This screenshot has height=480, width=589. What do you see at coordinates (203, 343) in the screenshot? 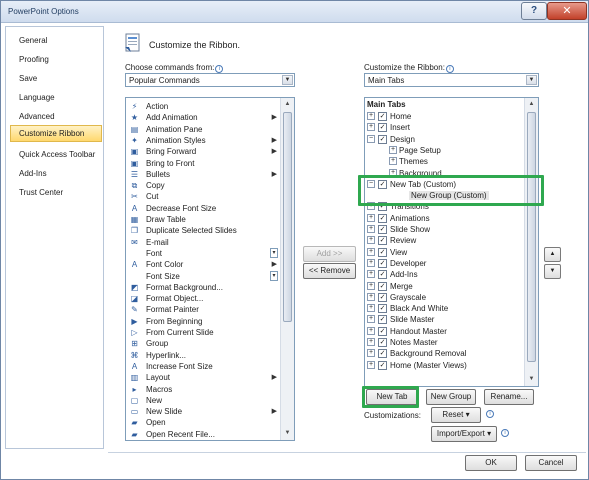
I see `command-list-item: ⊞ Group` at bounding box center [203, 343].